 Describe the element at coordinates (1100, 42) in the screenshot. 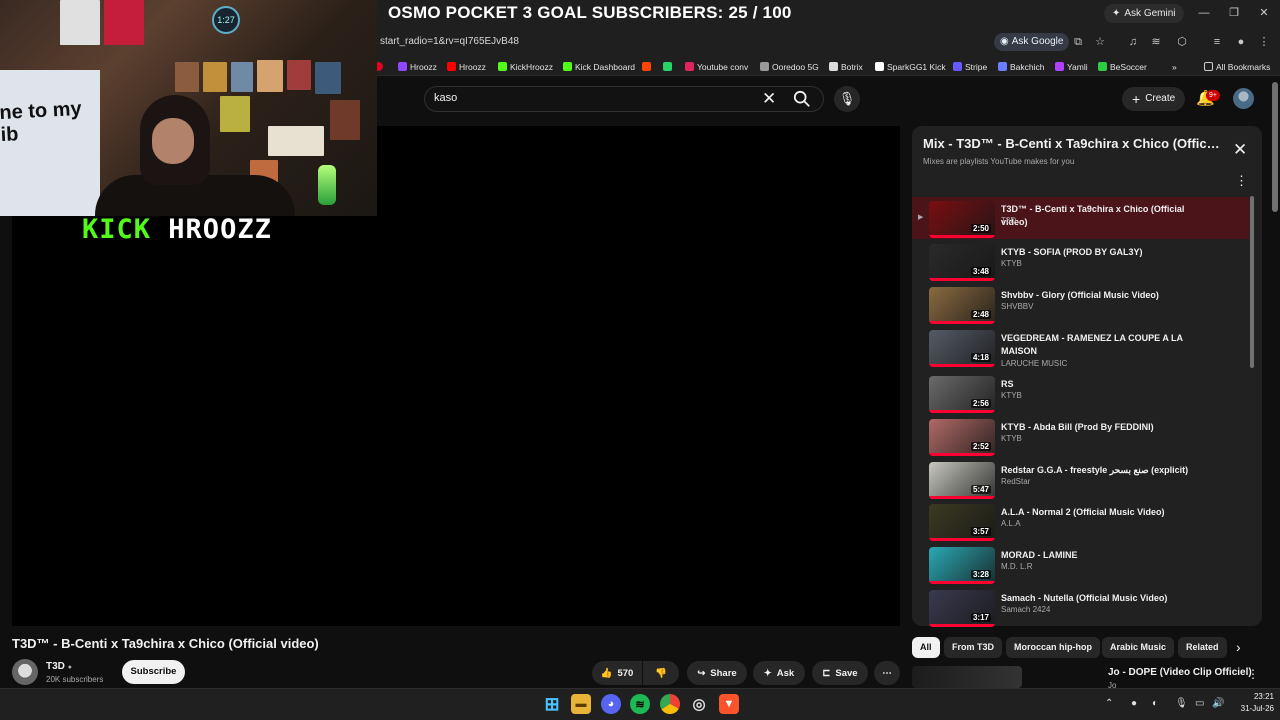

I see `bookmark-star-icon: ☆` at that location.